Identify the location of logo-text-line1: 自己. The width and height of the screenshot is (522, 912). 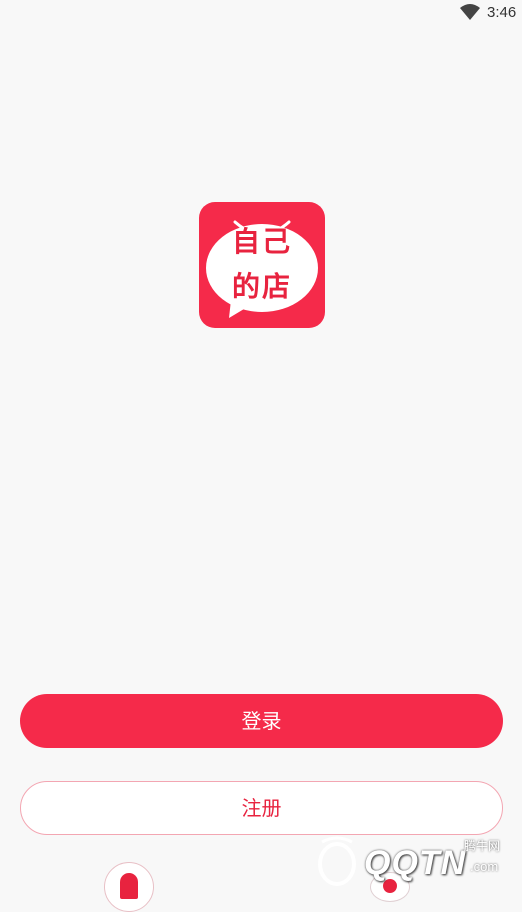
(261, 241).